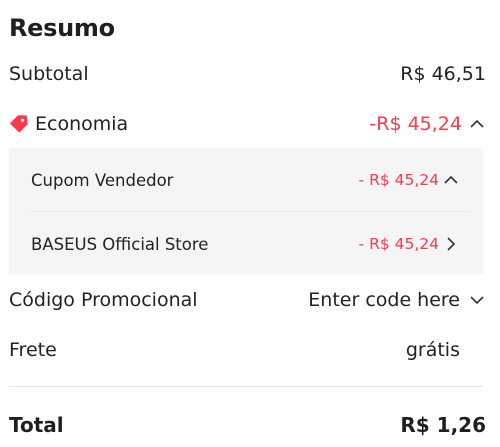 This screenshot has width=500, height=447. What do you see at coordinates (234, 350) in the screenshot?
I see `shipping-row: Frete grátis` at bounding box center [234, 350].